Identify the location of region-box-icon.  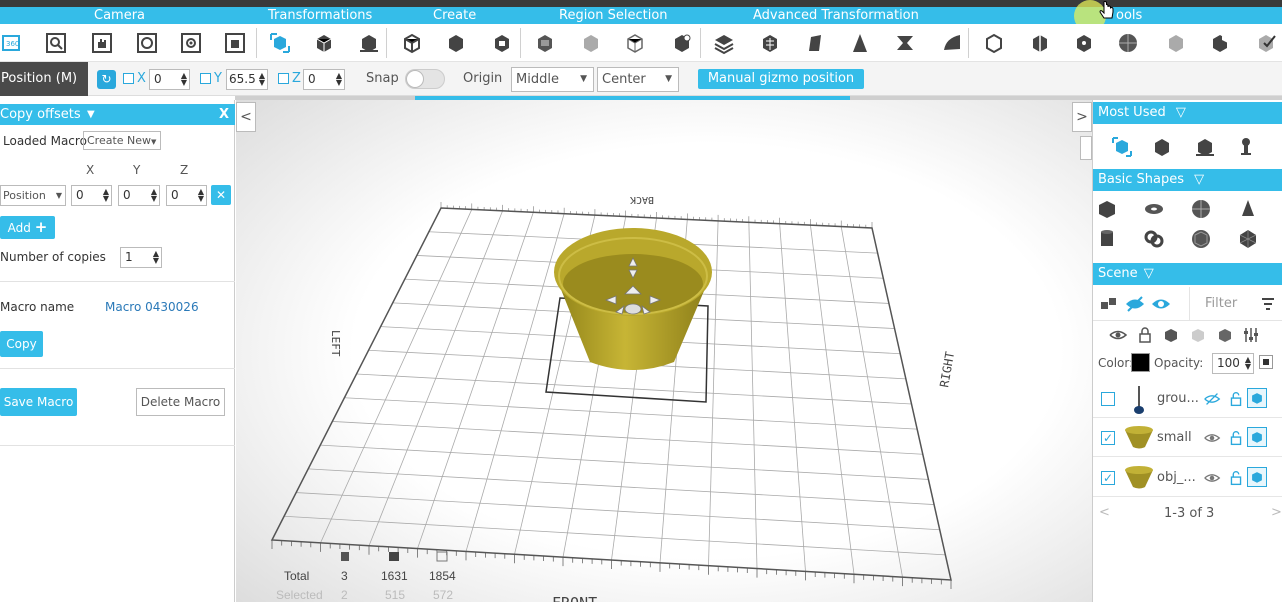
(591, 43).